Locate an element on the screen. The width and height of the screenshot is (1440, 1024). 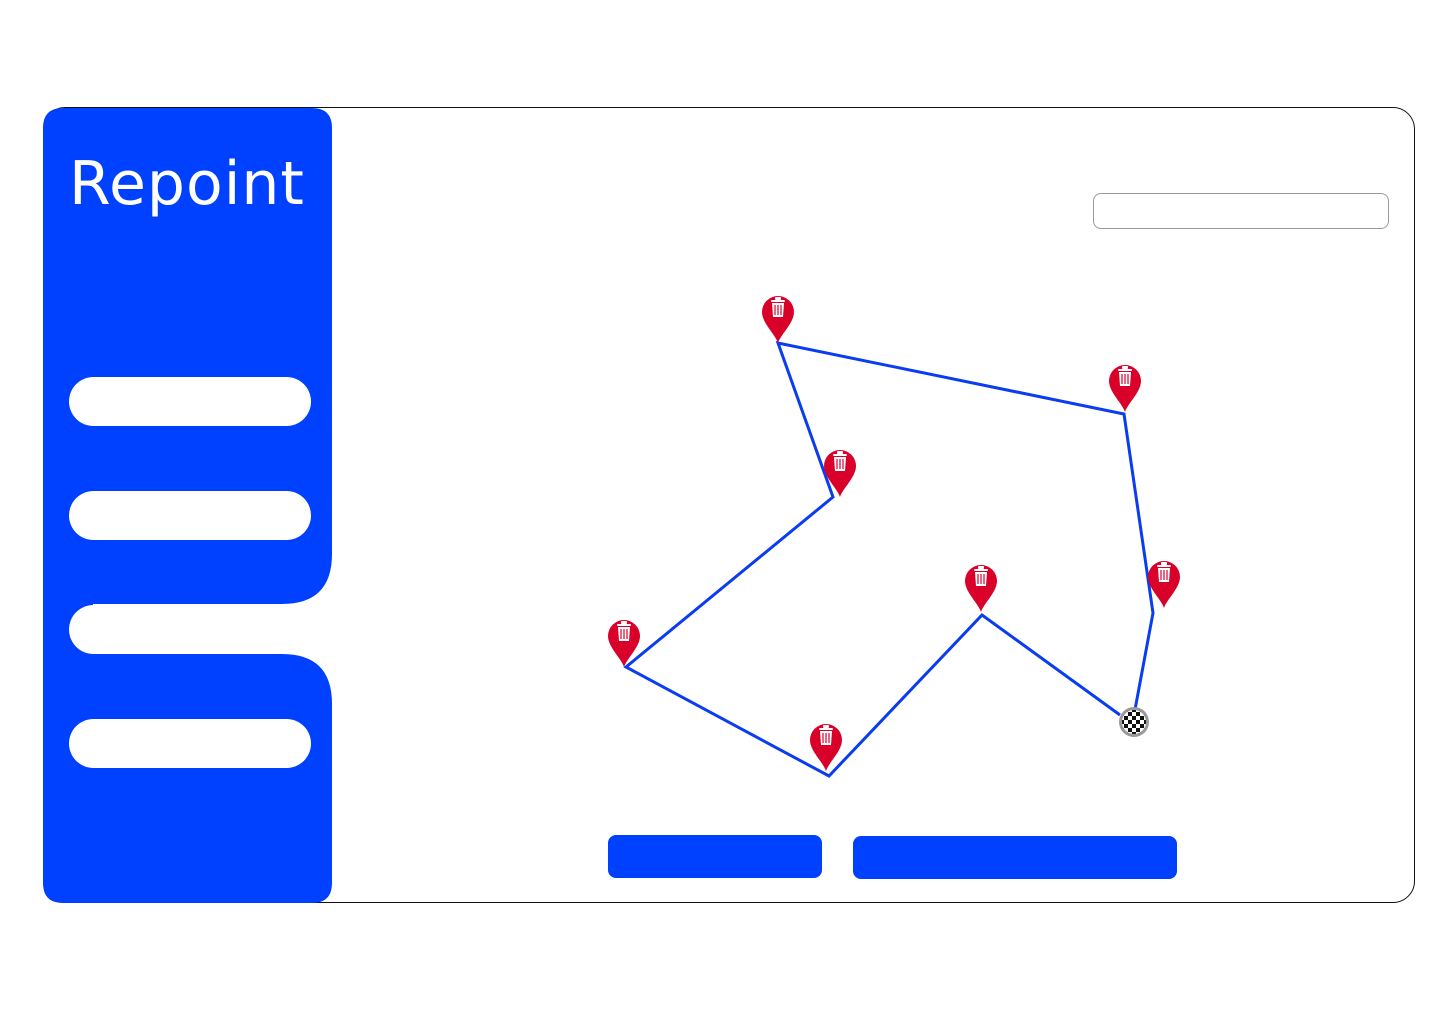
sidebar-item-3-active is located at coordinates (201, 629).